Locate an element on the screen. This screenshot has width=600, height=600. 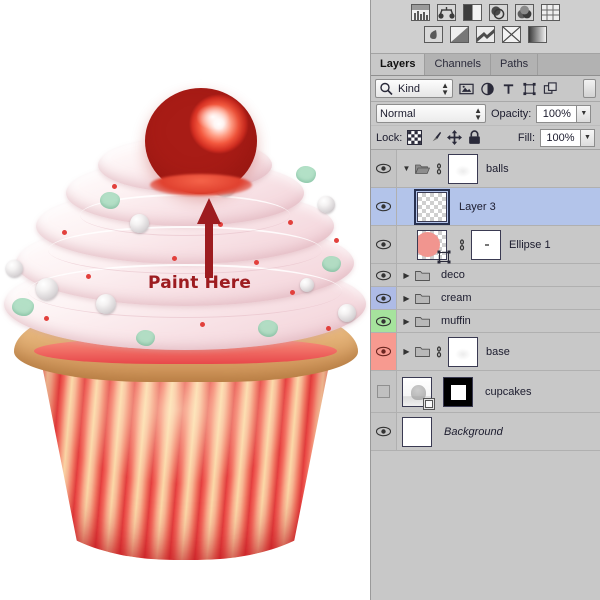
layer-row-cupcakes: cupcakes is located at coordinates (485, 392).